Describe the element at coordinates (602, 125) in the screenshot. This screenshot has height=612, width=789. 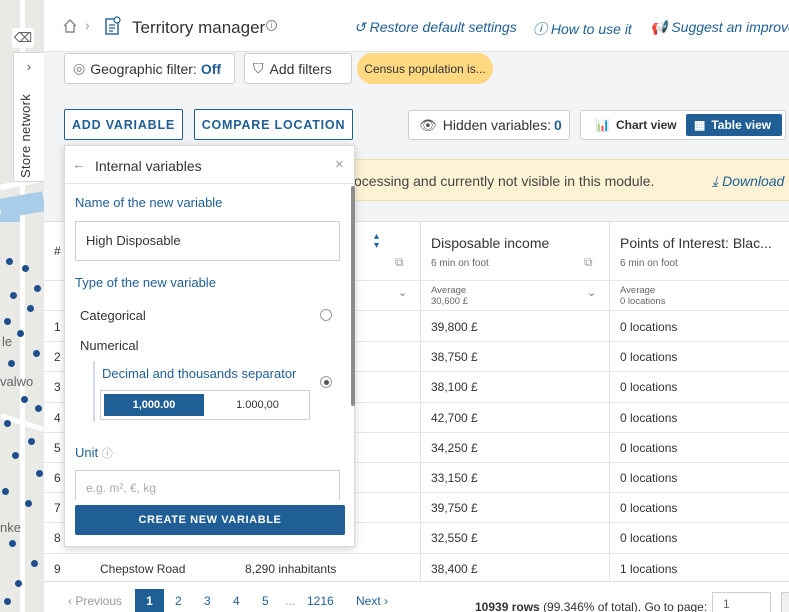
I see `chart-icon: 📊` at that location.